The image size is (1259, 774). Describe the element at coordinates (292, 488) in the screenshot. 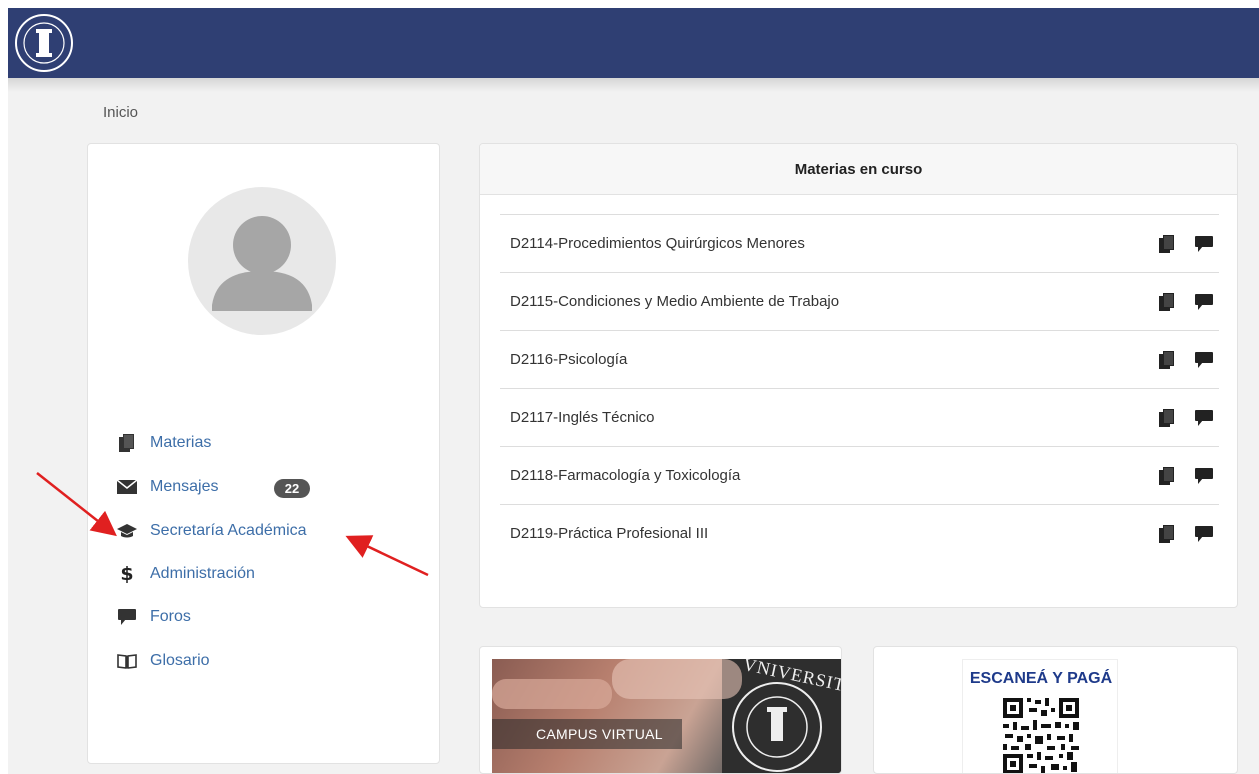

I see `unread-messages-badge: 22` at that location.